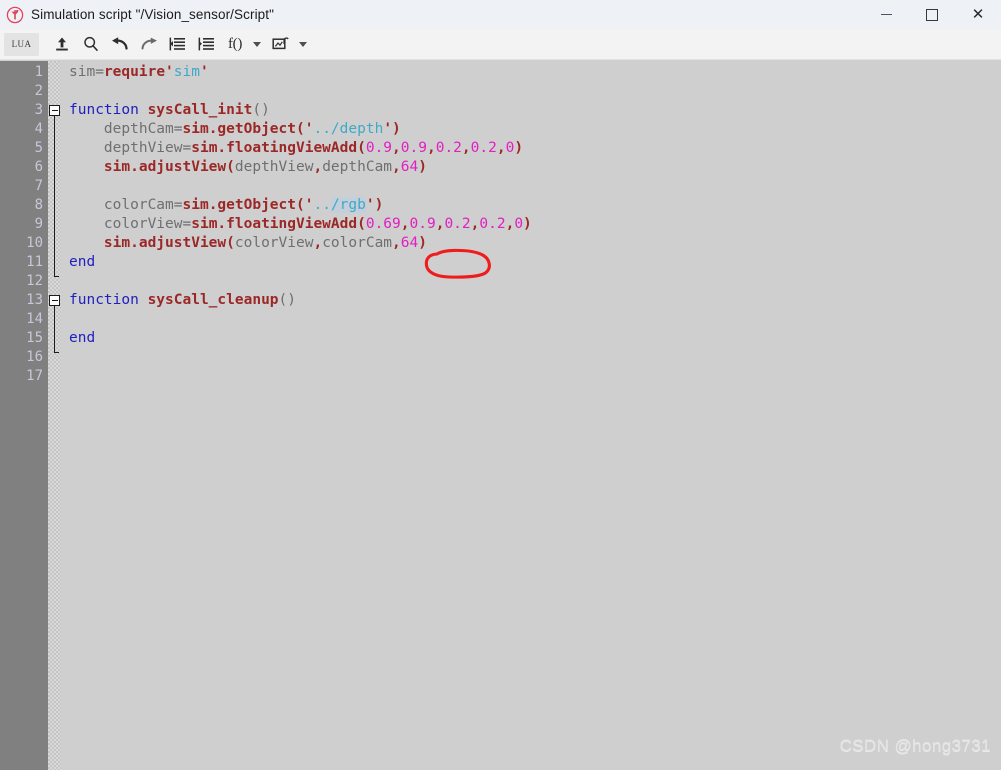 The width and height of the screenshot is (1001, 770). Describe the element at coordinates (531, 205) in the screenshot. I see `code-line: colorCam=sim.getObject('../rgb')` at that location.